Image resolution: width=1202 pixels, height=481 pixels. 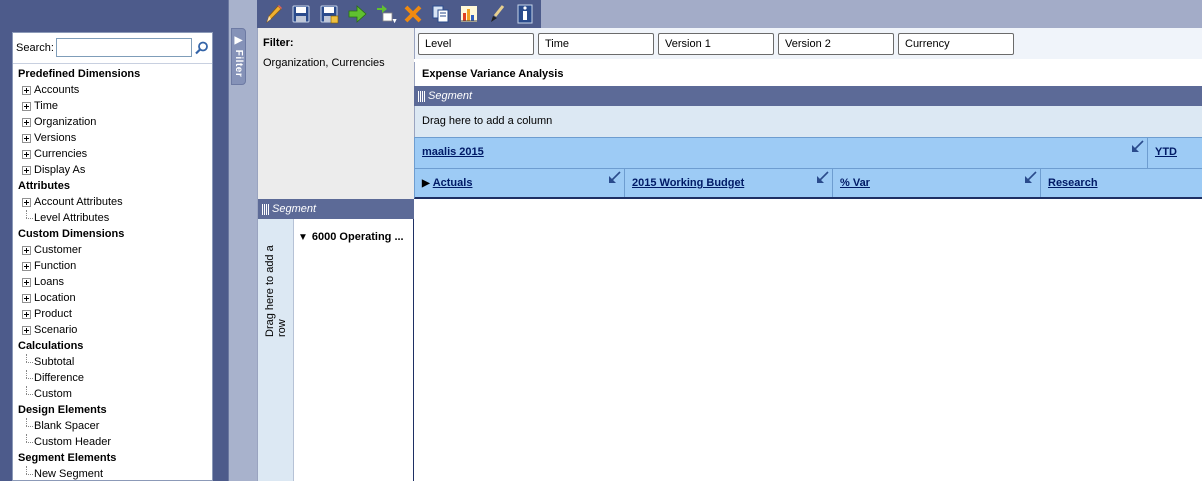 I want to click on tree-item-custom: Custom, so click(x=112, y=394).